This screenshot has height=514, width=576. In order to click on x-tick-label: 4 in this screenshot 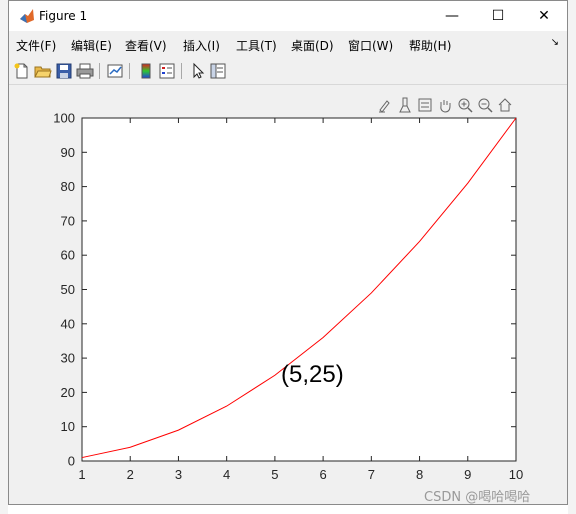, I will do `click(226, 474)`.